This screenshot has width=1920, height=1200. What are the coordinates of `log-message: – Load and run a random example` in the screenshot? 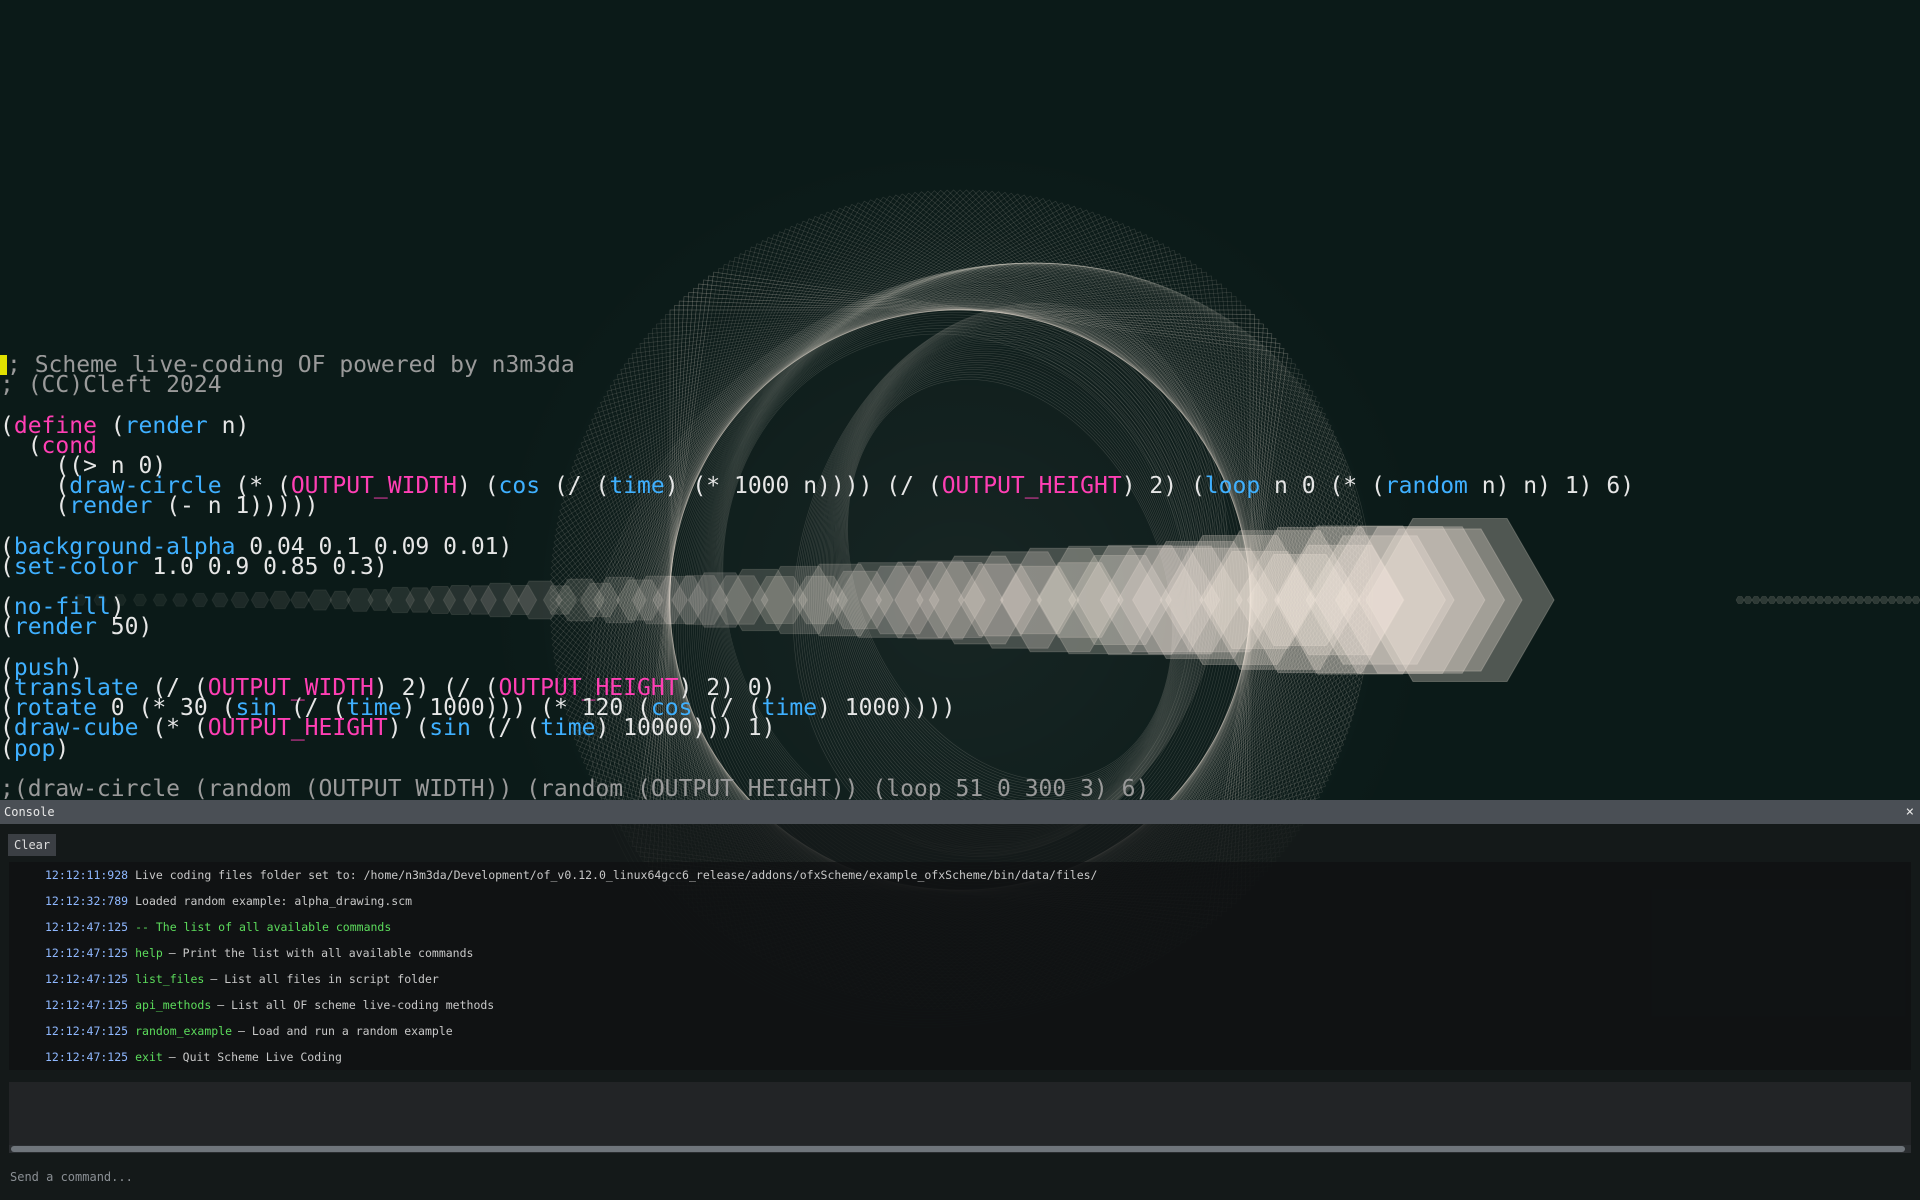 It's located at (345, 1031).